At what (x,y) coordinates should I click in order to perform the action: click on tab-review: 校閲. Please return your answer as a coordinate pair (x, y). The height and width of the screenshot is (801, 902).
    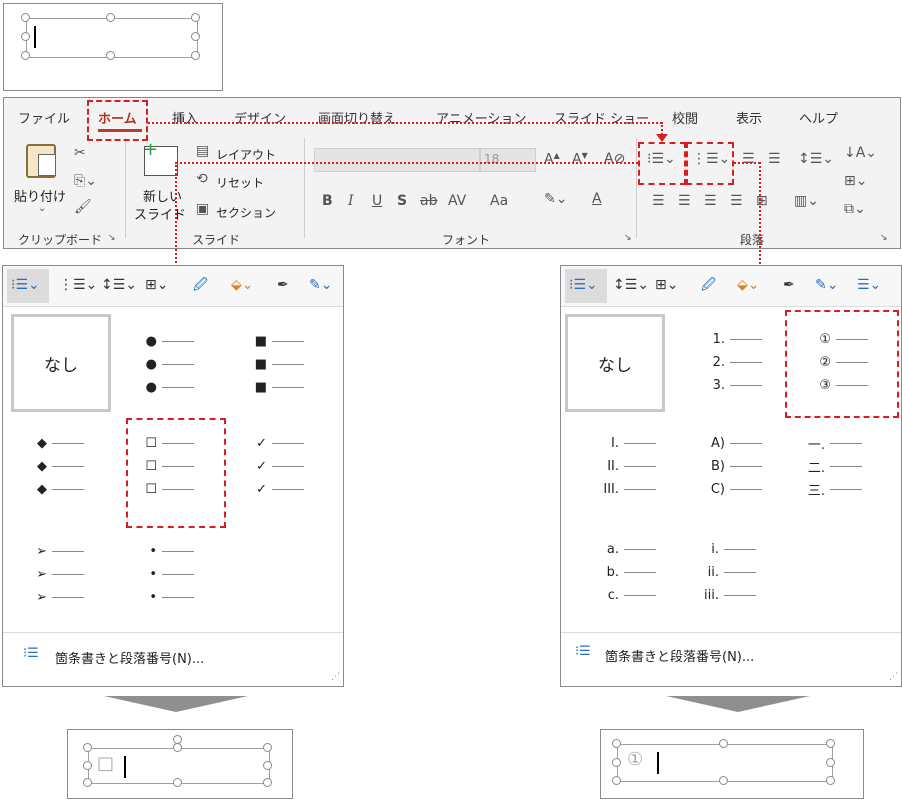
    Looking at the image, I should click on (685, 117).